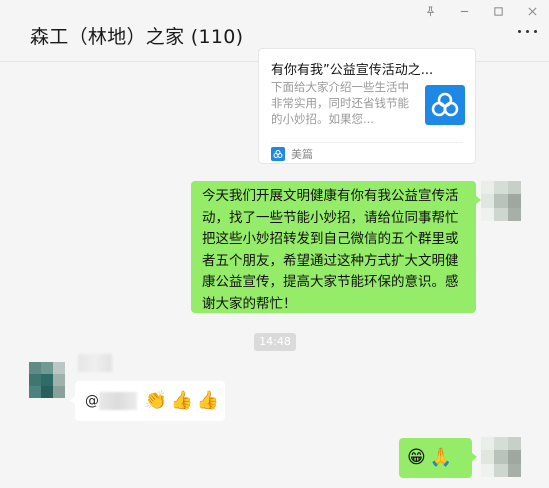 Image resolution: width=549 pixels, height=488 pixels. Describe the element at coordinates (302, 154) in the screenshot. I see `source-name: 美篇` at that location.